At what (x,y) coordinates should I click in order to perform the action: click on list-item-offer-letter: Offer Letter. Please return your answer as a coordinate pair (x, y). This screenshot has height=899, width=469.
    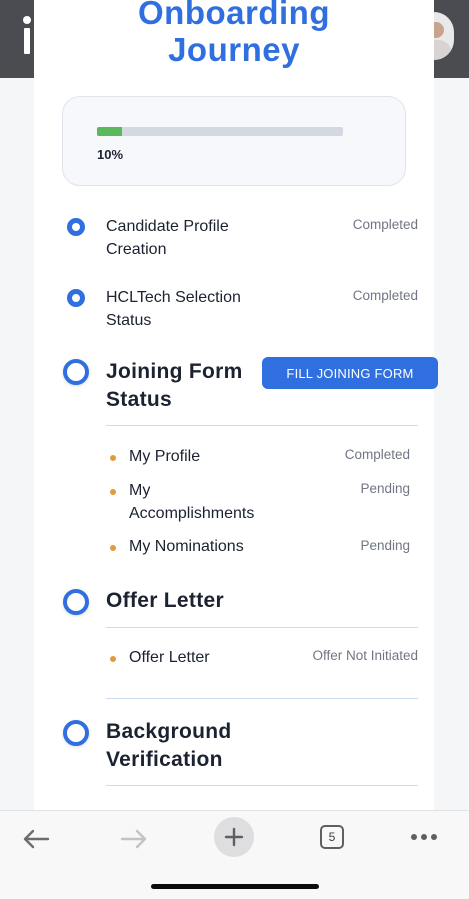
    Looking at the image, I should click on (204, 657).